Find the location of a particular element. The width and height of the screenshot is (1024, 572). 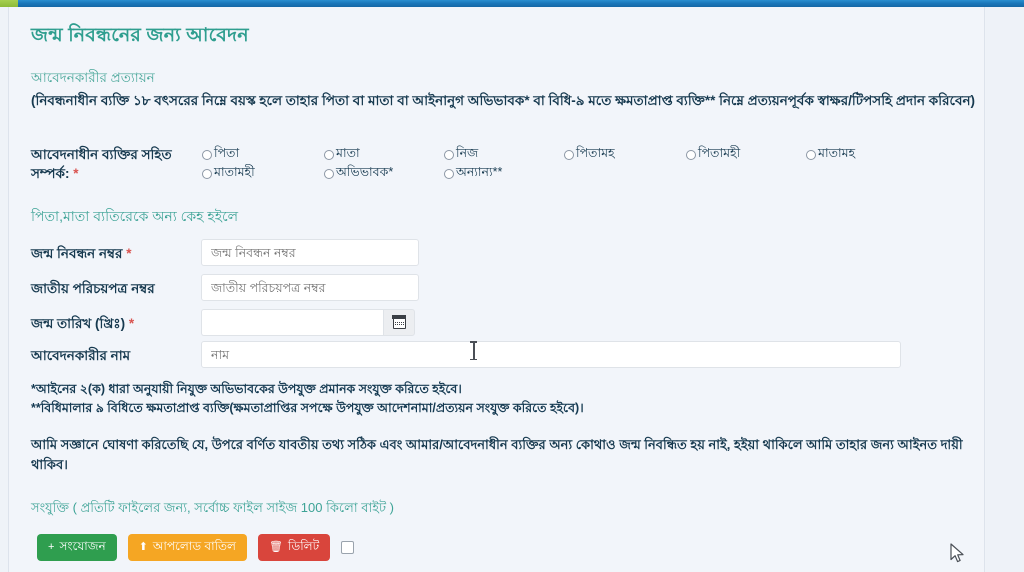

radio-option-onnanno: অন্যান্য** is located at coordinates (504, 174).